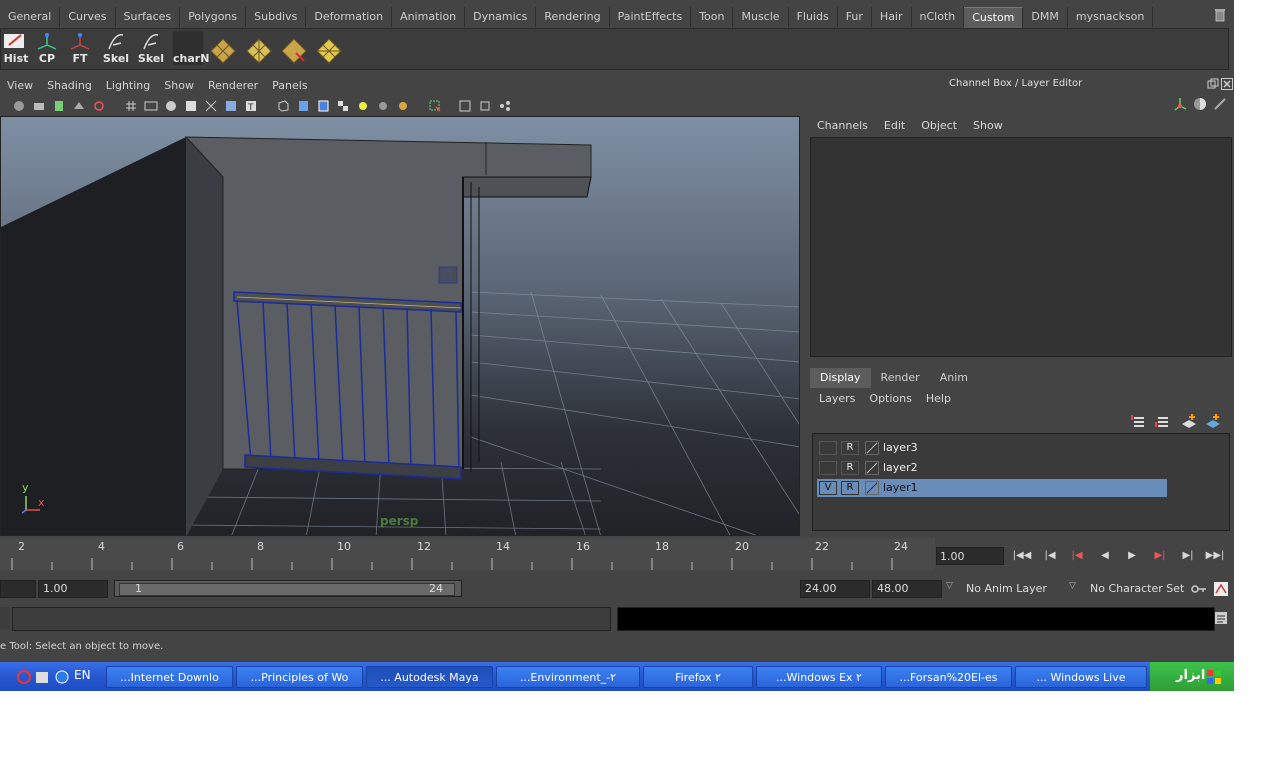 The height and width of the screenshot is (768, 1280). What do you see at coordinates (18, 589) in the screenshot?
I see `animation-start-field` at bounding box center [18, 589].